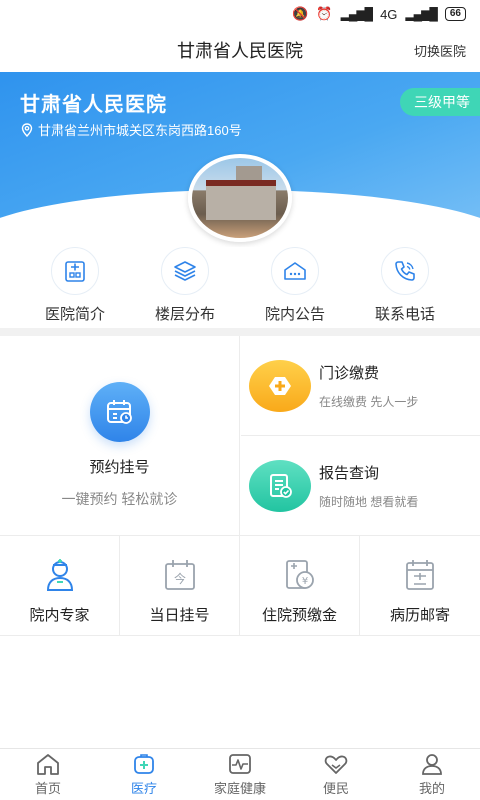  I want to click on service-record-mail: 病历邮寄, so click(420, 586).